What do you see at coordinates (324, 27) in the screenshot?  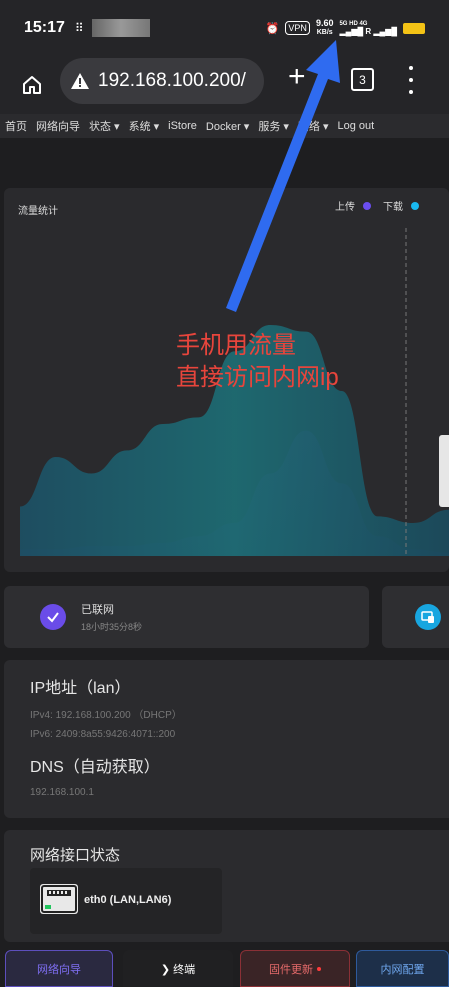 I see `network-speed: 9.60 KB/s` at bounding box center [324, 27].